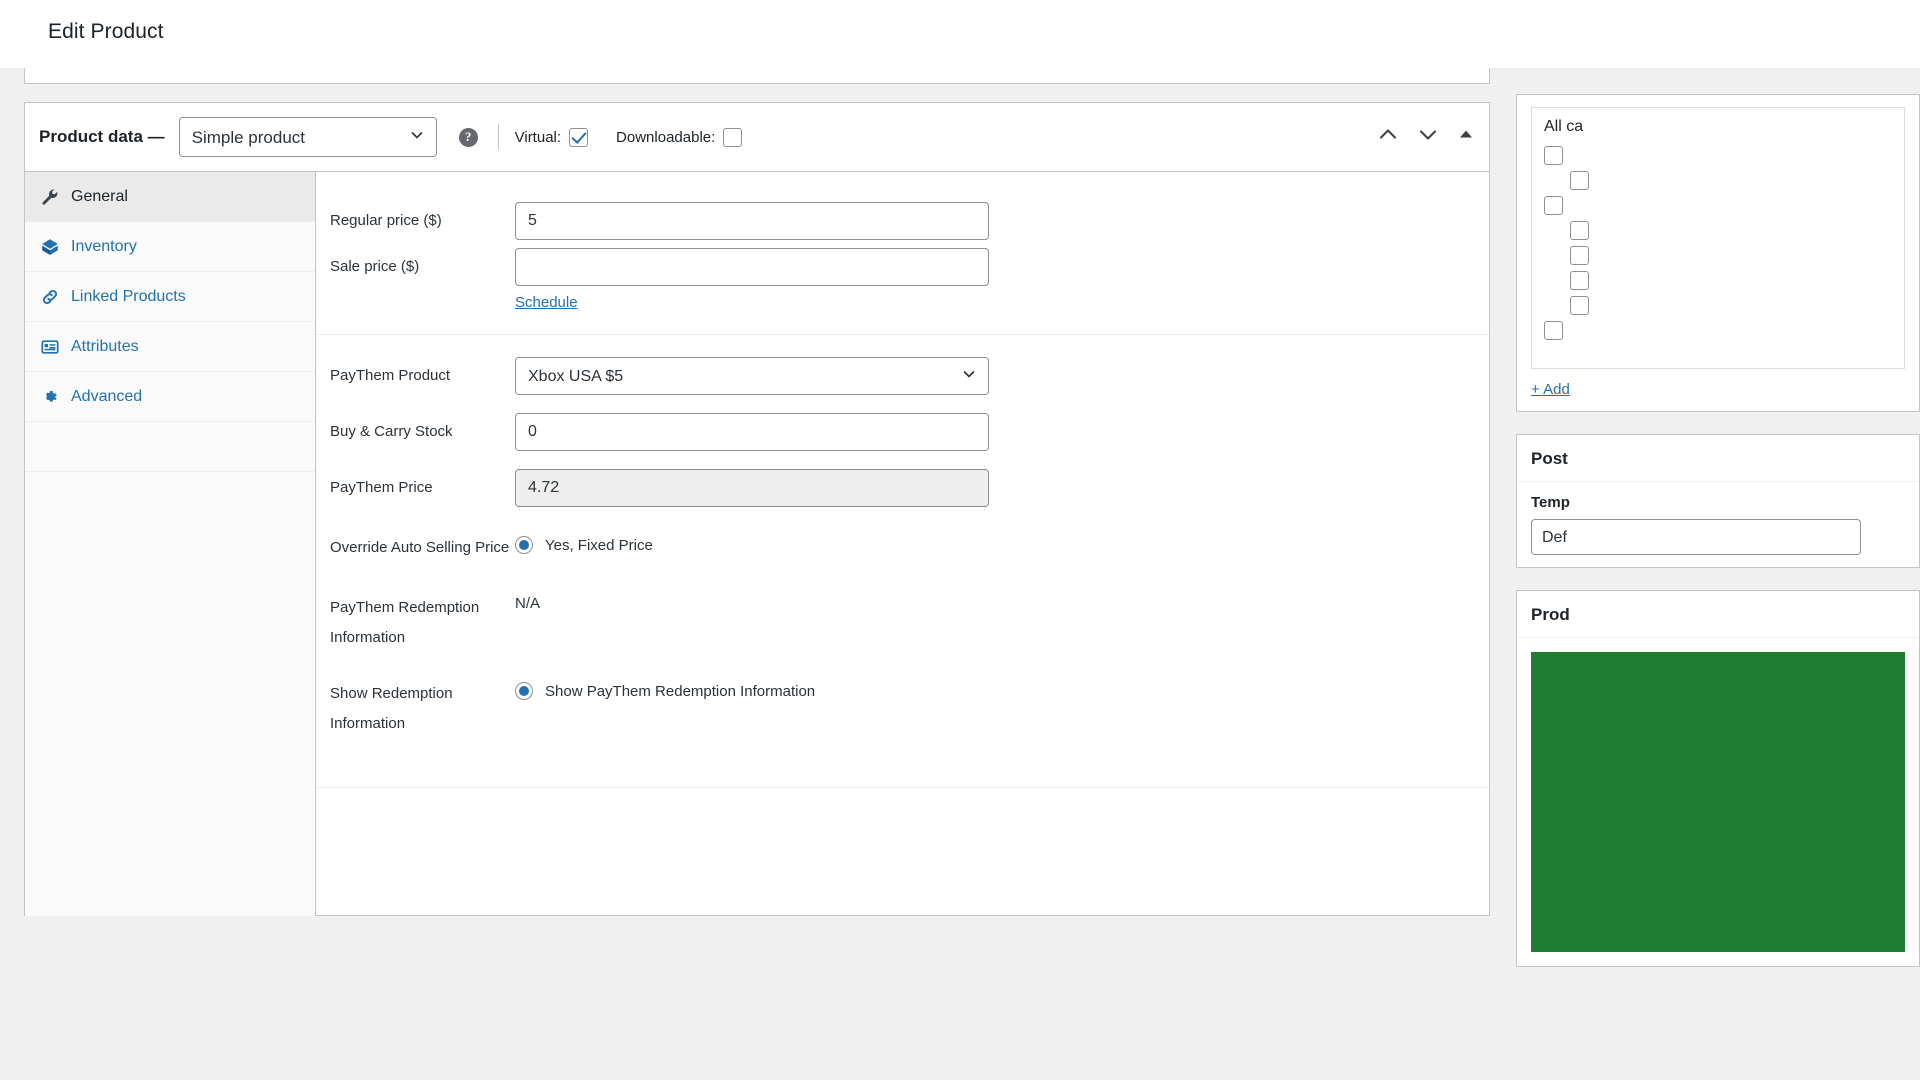 Image resolution: width=1920 pixels, height=1080 pixels. I want to click on show-redemption-label-line1: Show Redemption, so click(391, 693).